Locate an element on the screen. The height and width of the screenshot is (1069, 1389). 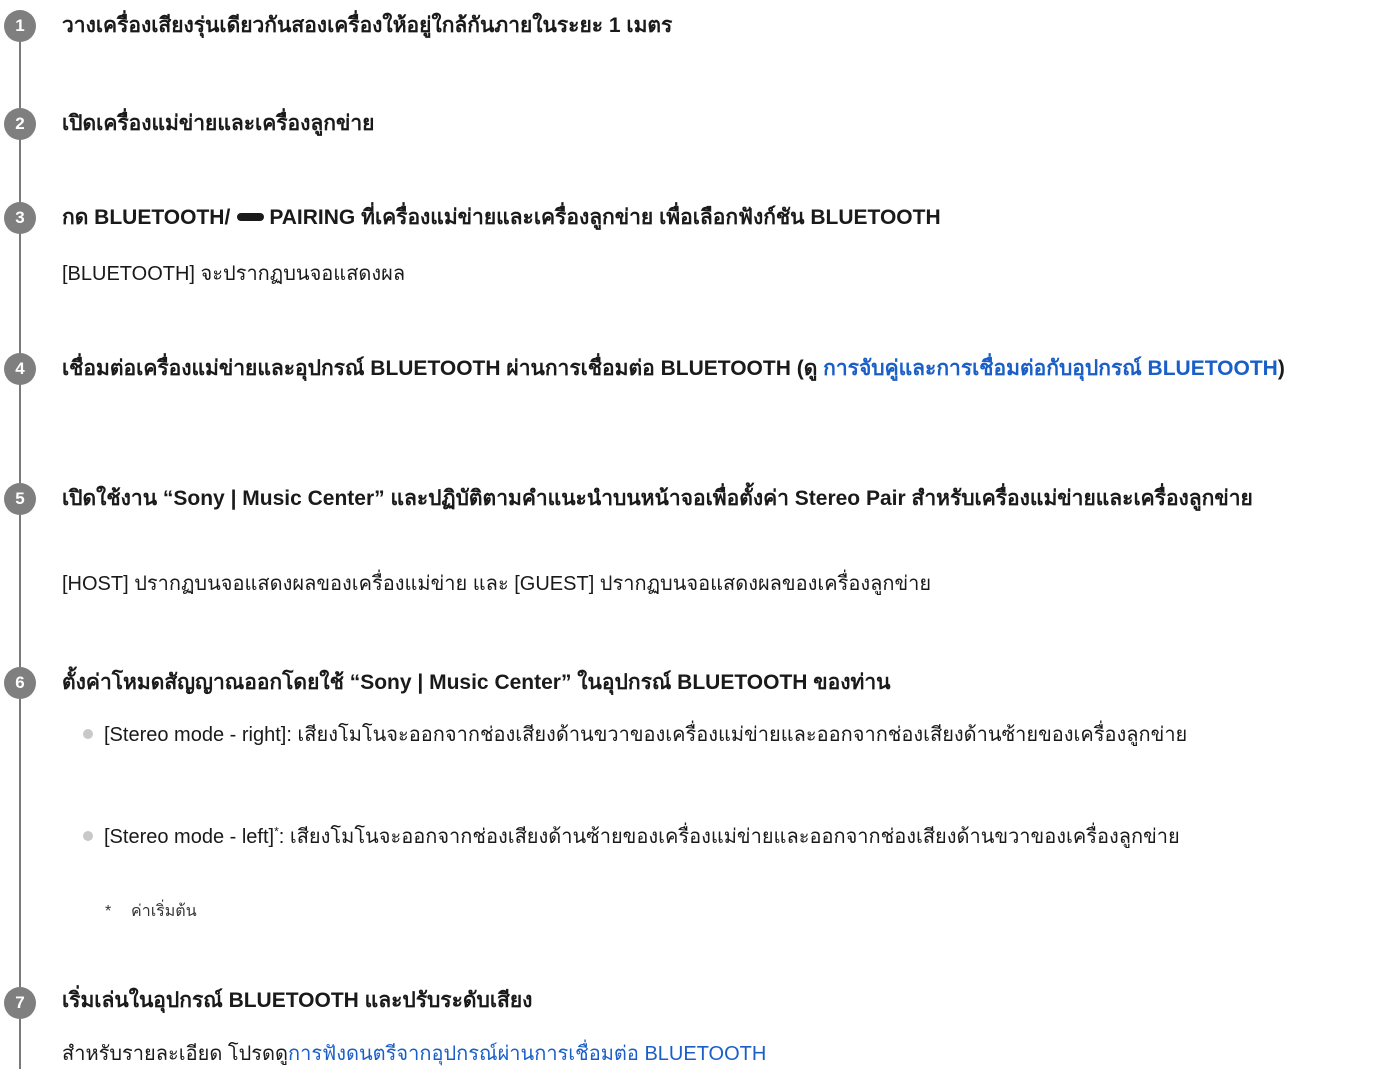
step-1-badge: 1 is located at coordinates (20, 26).